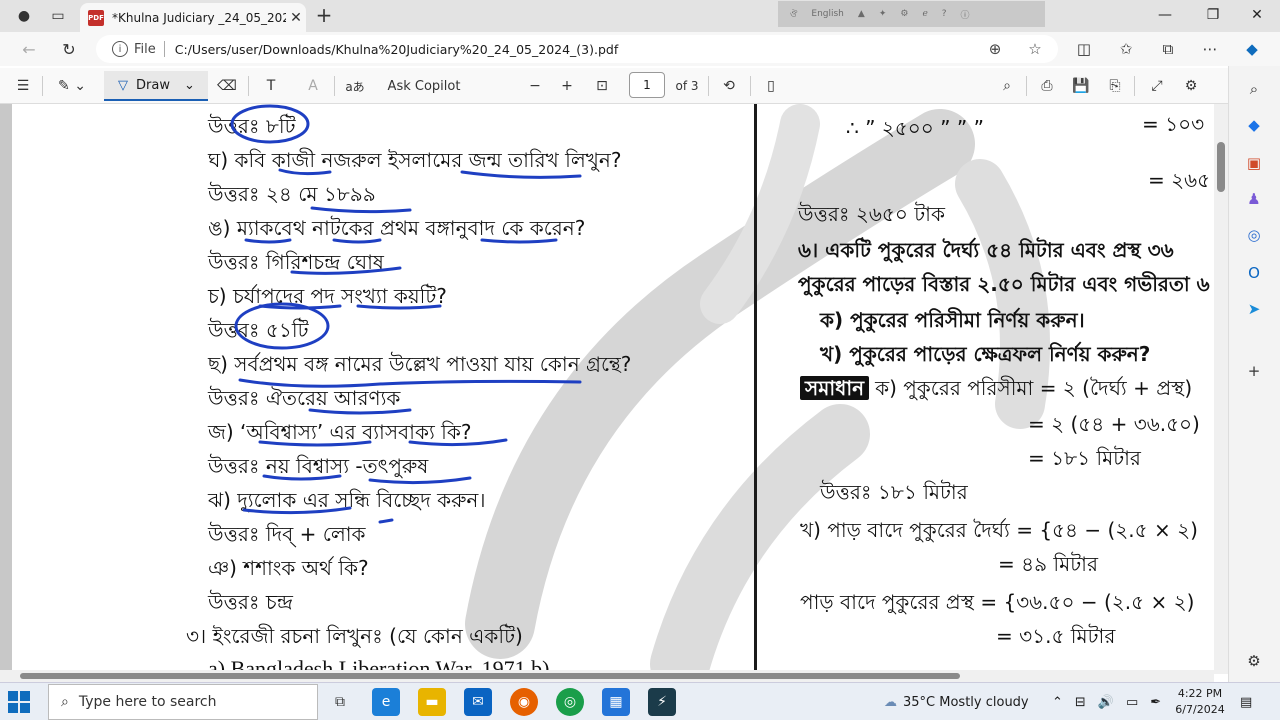 Image resolution: width=1280 pixels, height=720 pixels. Describe the element at coordinates (355, 86) in the screenshot. I see `read-aloud-icon: aあ` at that location.